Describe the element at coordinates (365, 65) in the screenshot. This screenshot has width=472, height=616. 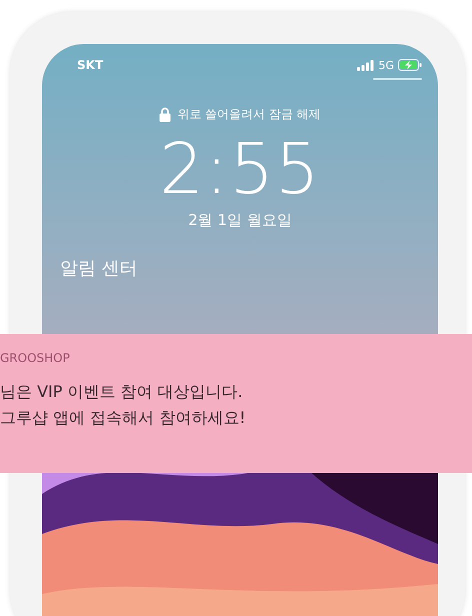
I see `signal-icon` at that location.